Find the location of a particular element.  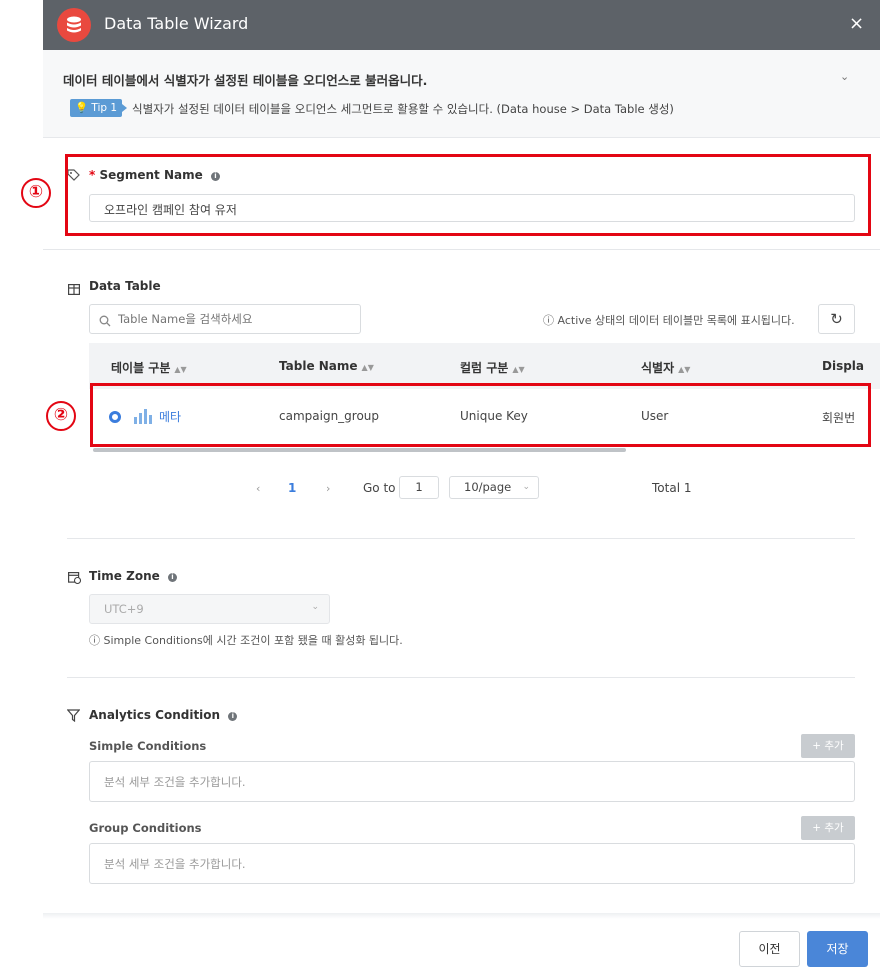

calendar-clock-icon is located at coordinates (75, 578).